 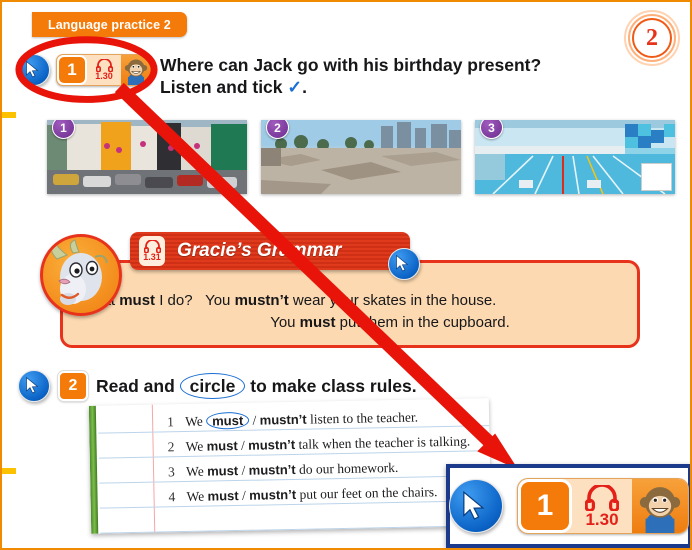 I want to click on exercise-2-header: 2 Read and circle to make class rules., so click(x=217, y=386).